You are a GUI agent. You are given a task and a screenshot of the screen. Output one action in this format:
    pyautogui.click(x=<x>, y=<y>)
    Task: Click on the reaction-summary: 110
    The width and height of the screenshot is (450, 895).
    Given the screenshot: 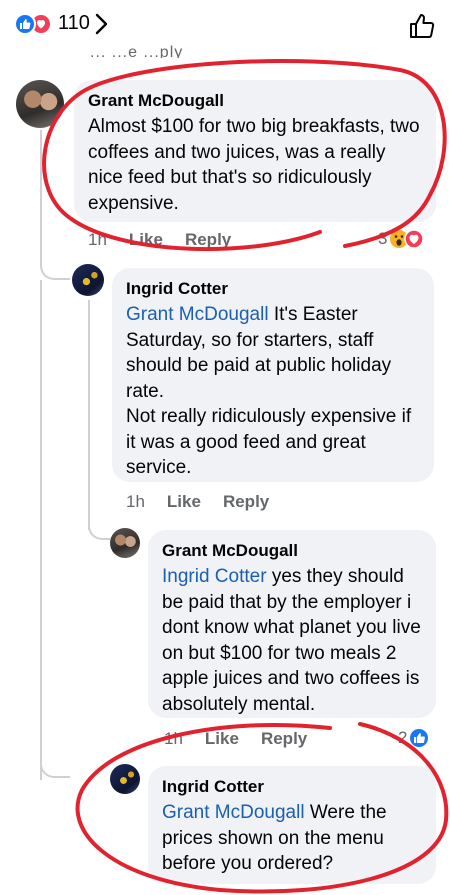 What is the action you would take?
    pyautogui.click(x=61, y=23)
    